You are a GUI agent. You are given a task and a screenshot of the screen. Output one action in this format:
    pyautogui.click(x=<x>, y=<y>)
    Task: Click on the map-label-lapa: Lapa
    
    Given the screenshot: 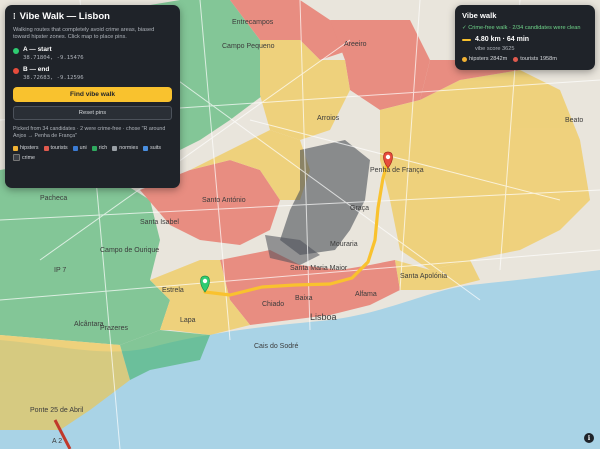 What is the action you would take?
    pyautogui.click(x=188, y=320)
    